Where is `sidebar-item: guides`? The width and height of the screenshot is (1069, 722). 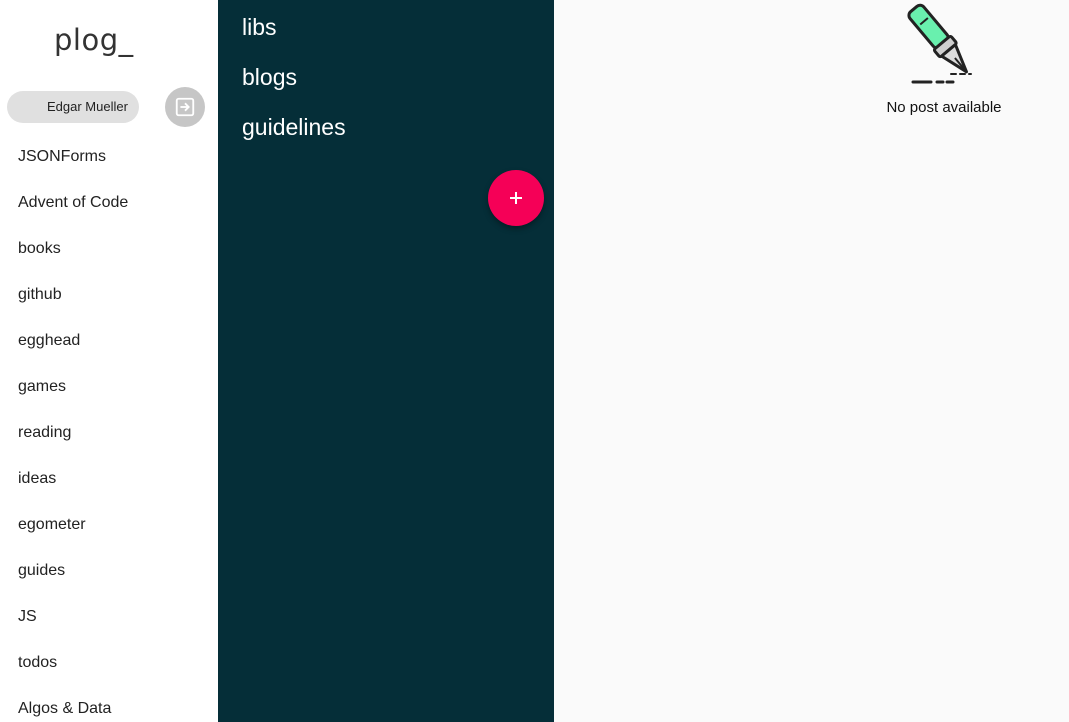 sidebar-item: guides is located at coordinates (109, 571).